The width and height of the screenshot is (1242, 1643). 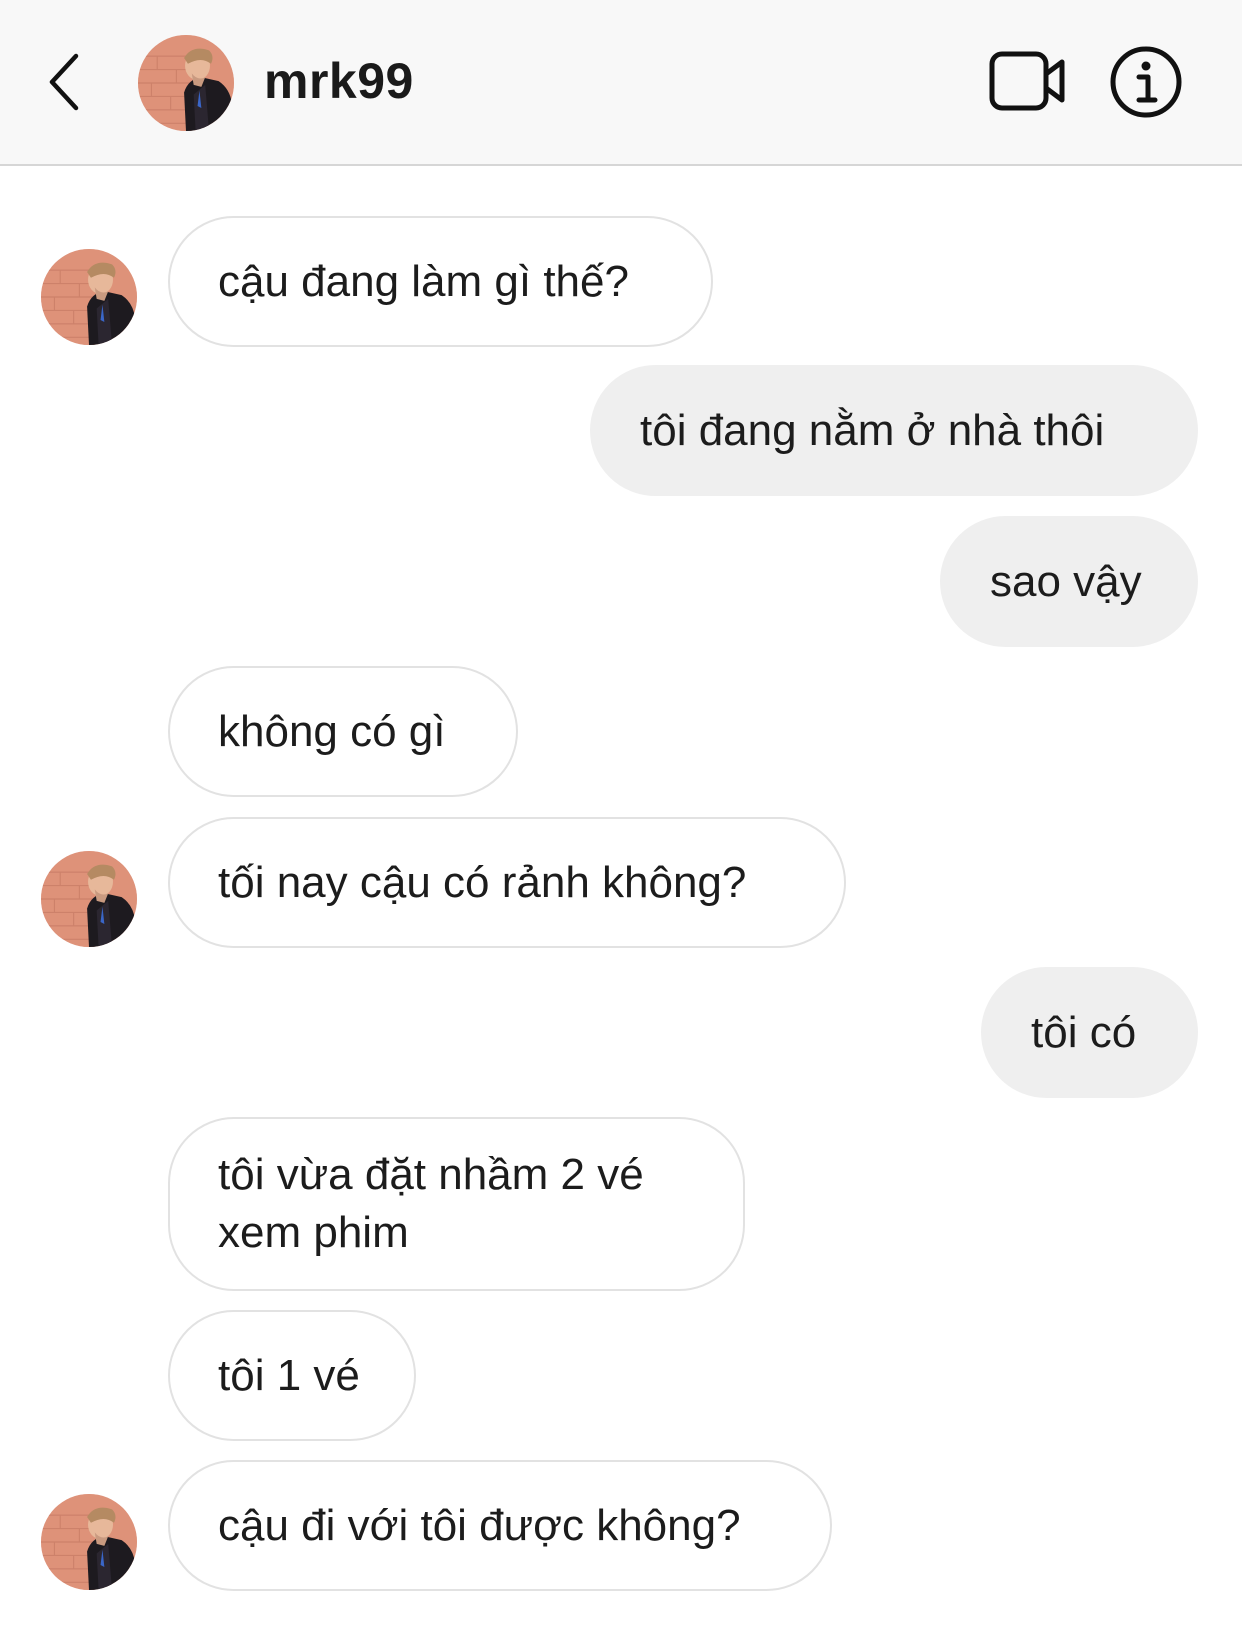 What do you see at coordinates (456, 1204) in the screenshot?
I see `message-bubble-incoming: tôi vừa đặt nhầm 2 vé xem phim` at bounding box center [456, 1204].